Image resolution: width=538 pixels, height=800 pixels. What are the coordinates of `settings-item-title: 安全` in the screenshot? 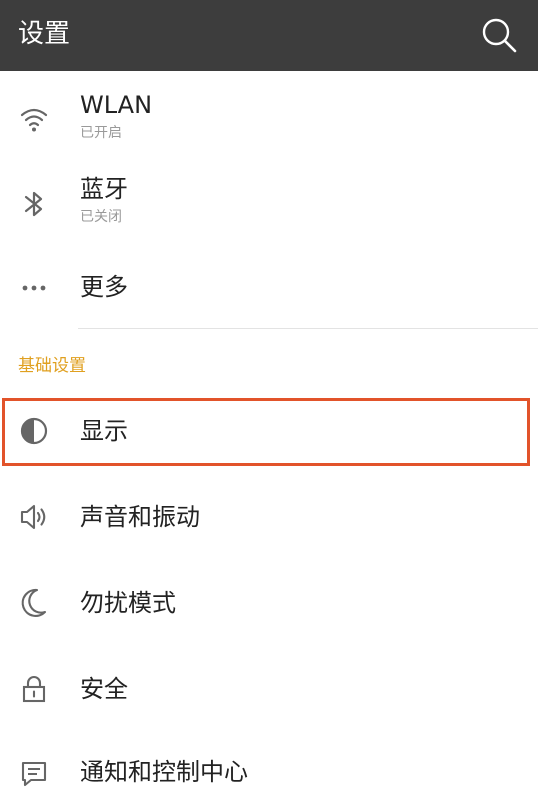 It's located at (104, 689).